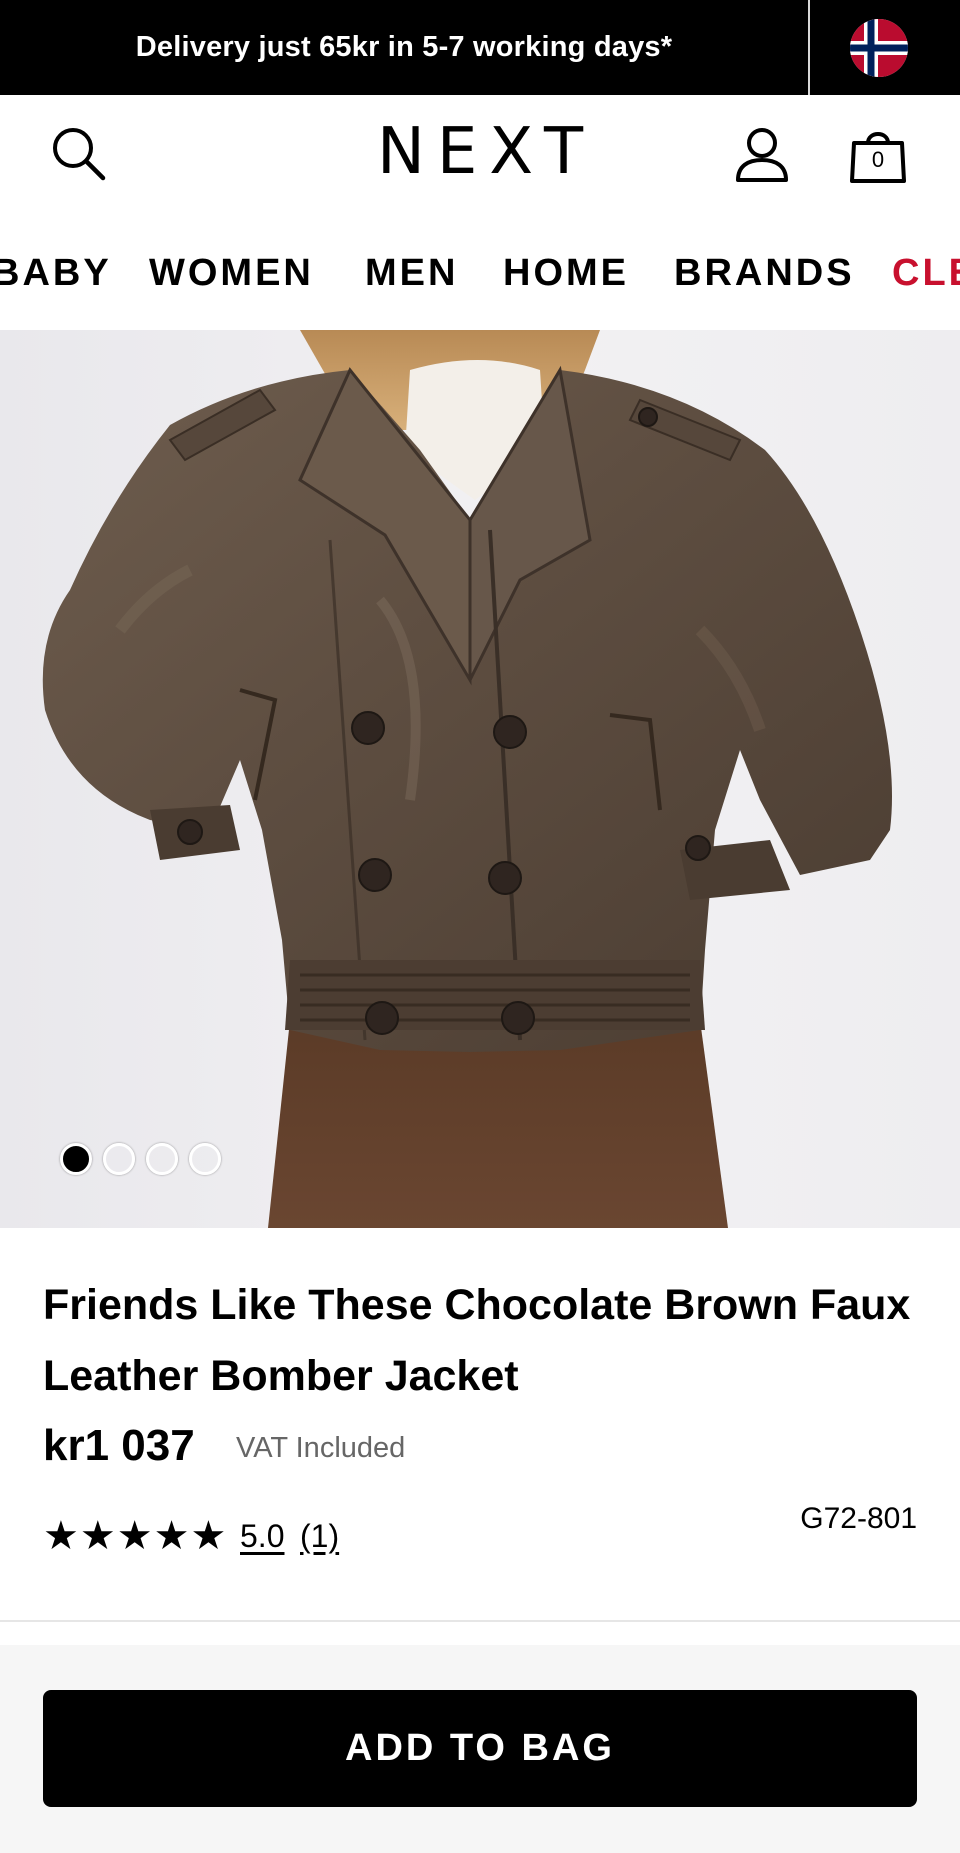 The width and height of the screenshot is (960, 1853). I want to click on bag-count: 0, so click(878, 159).